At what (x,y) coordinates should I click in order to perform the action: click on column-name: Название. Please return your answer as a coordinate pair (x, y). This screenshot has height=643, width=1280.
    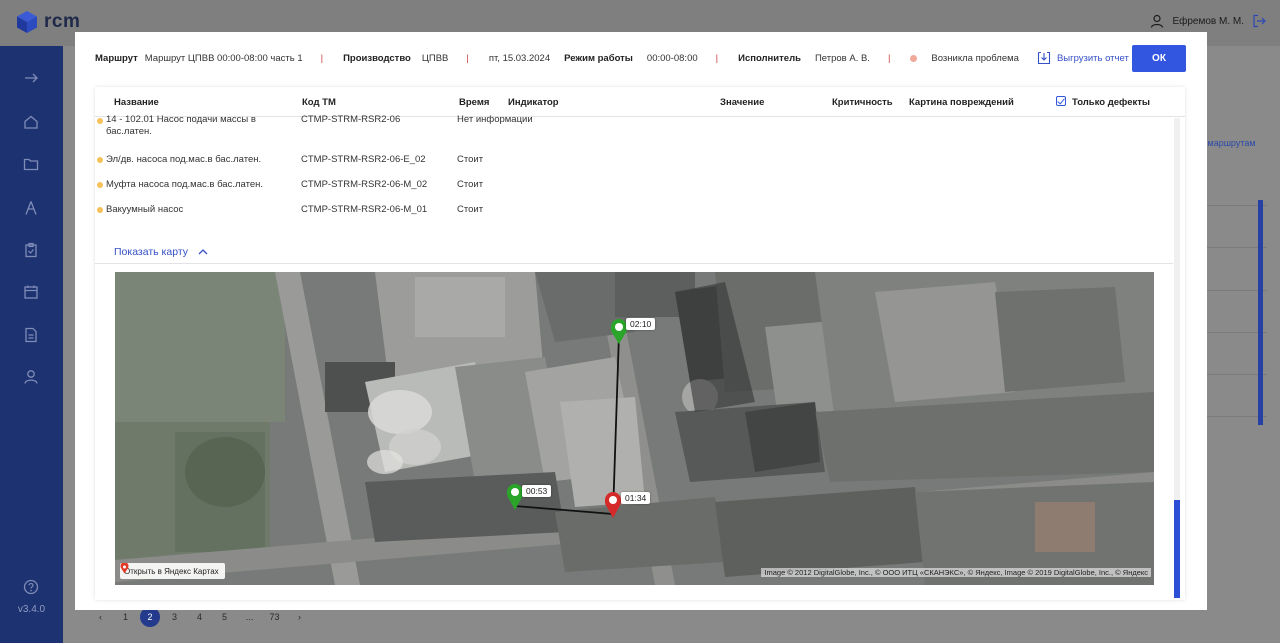
    Looking at the image, I should click on (136, 102).